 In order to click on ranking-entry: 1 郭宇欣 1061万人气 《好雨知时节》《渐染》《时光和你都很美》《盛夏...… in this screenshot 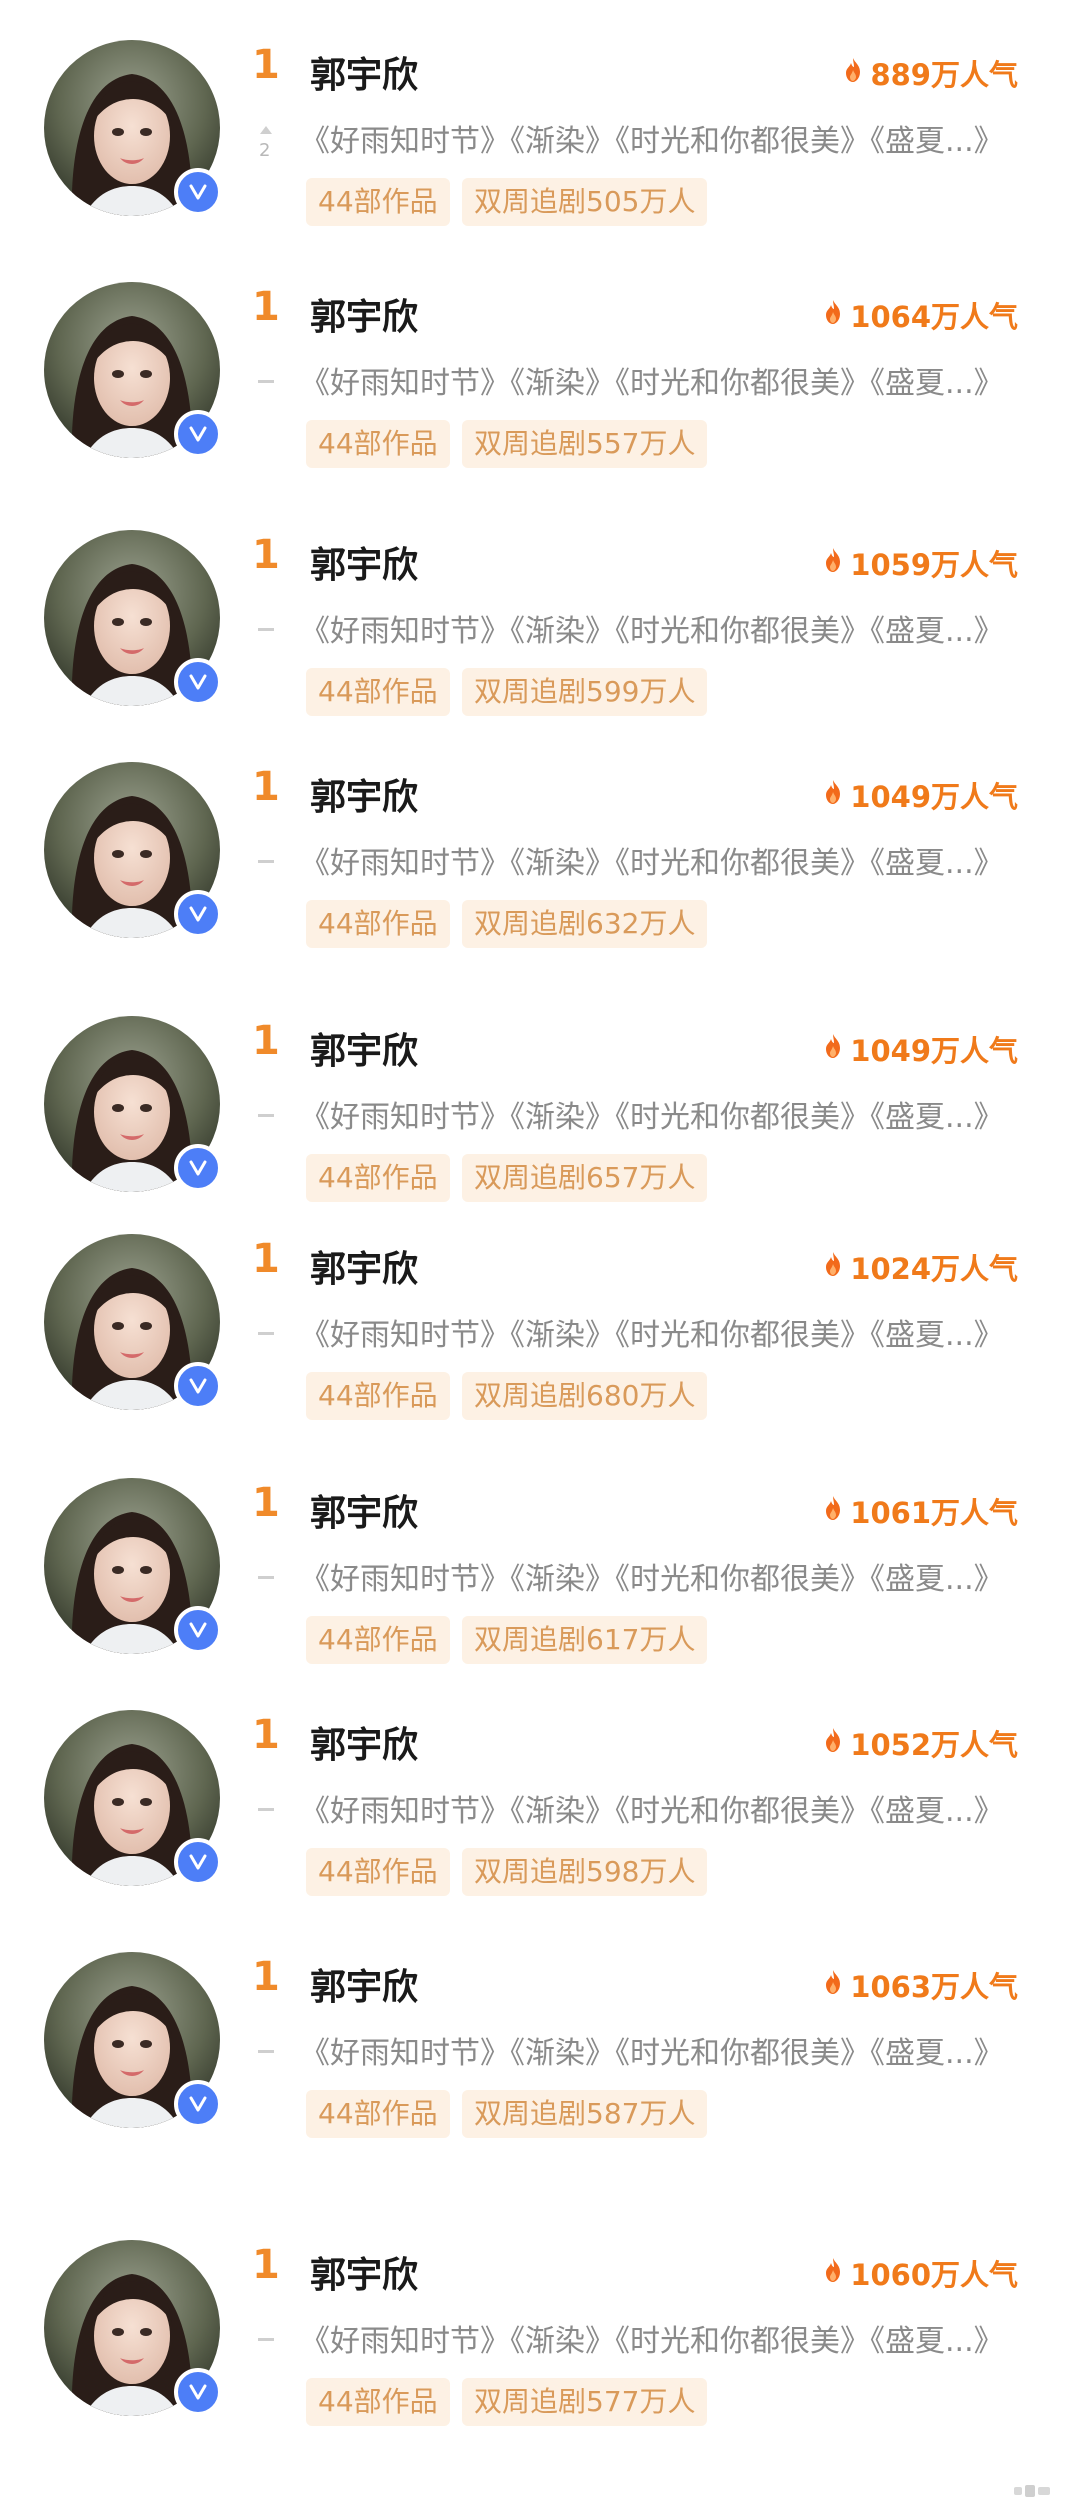, I will do `click(540, 1578)`.